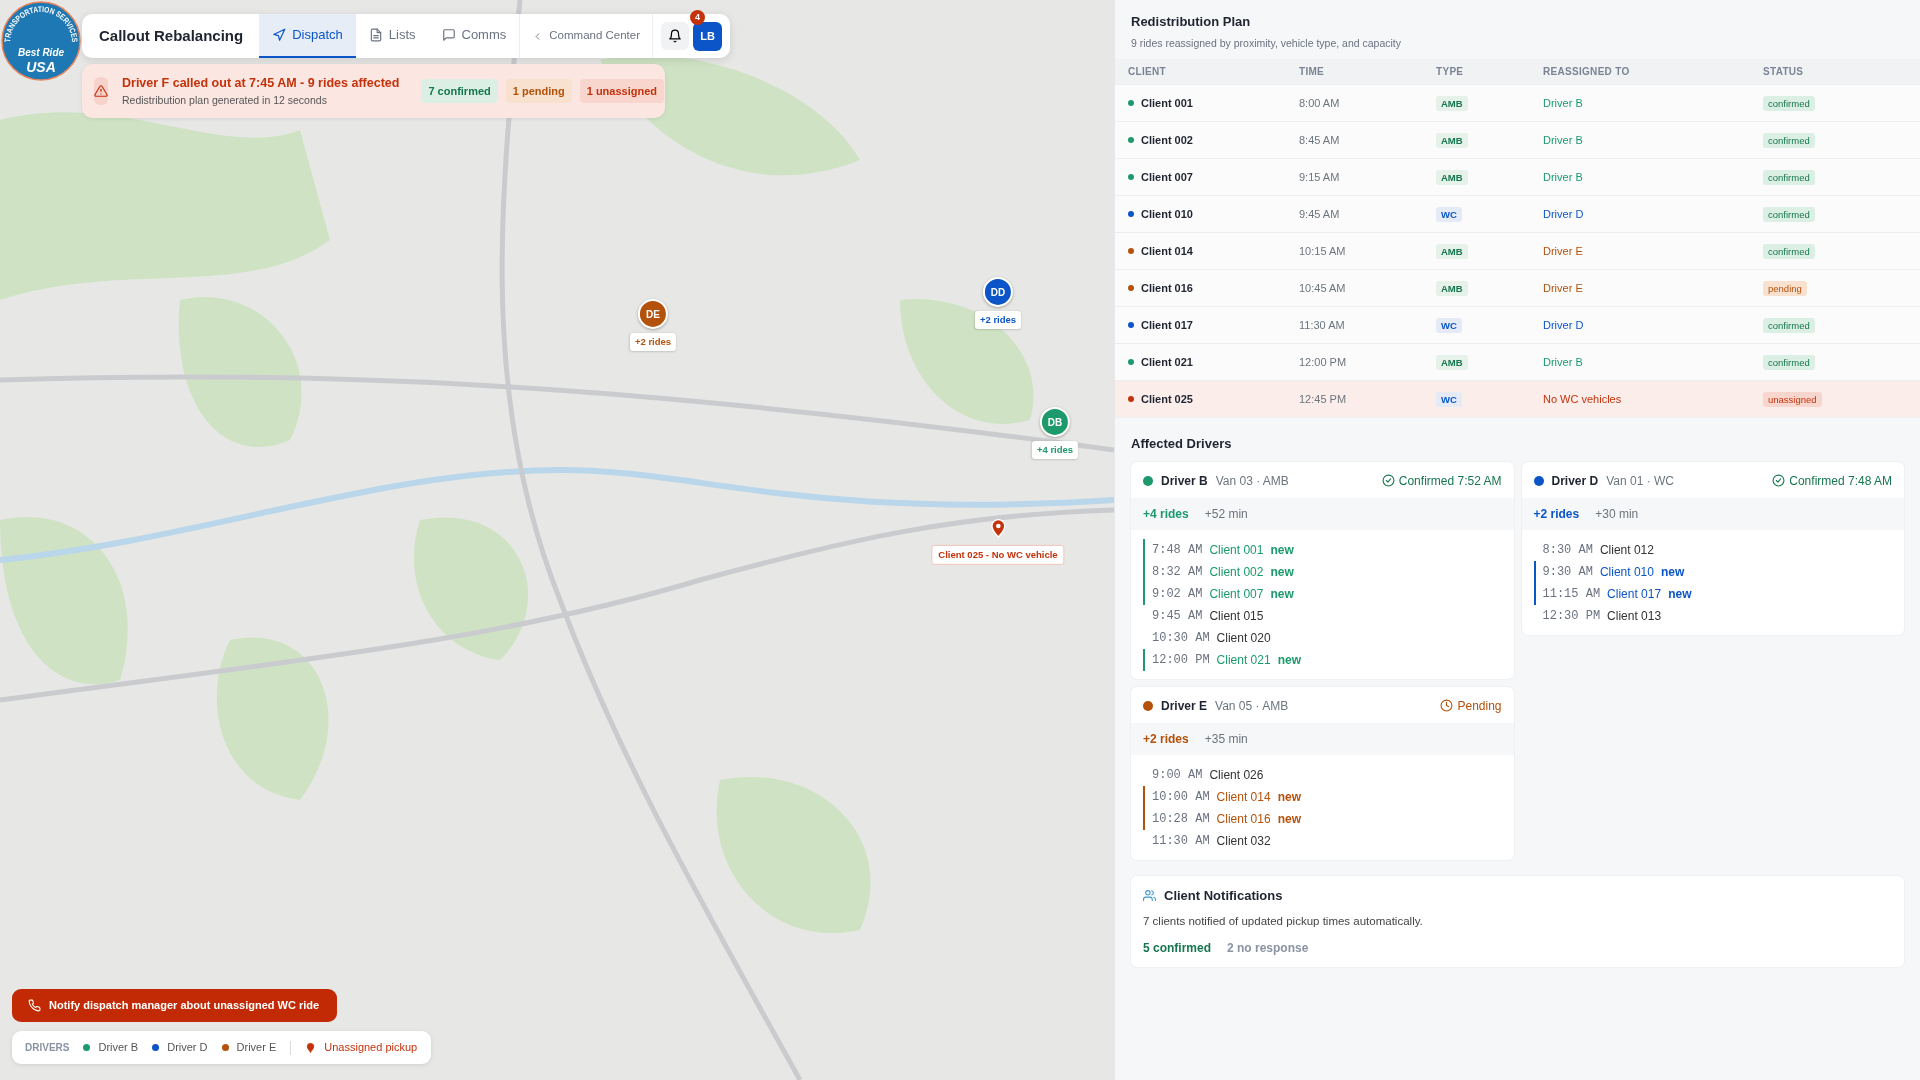  Describe the element at coordinates (474, 36) in the screenshot. I see `tab: Comms` at that location.